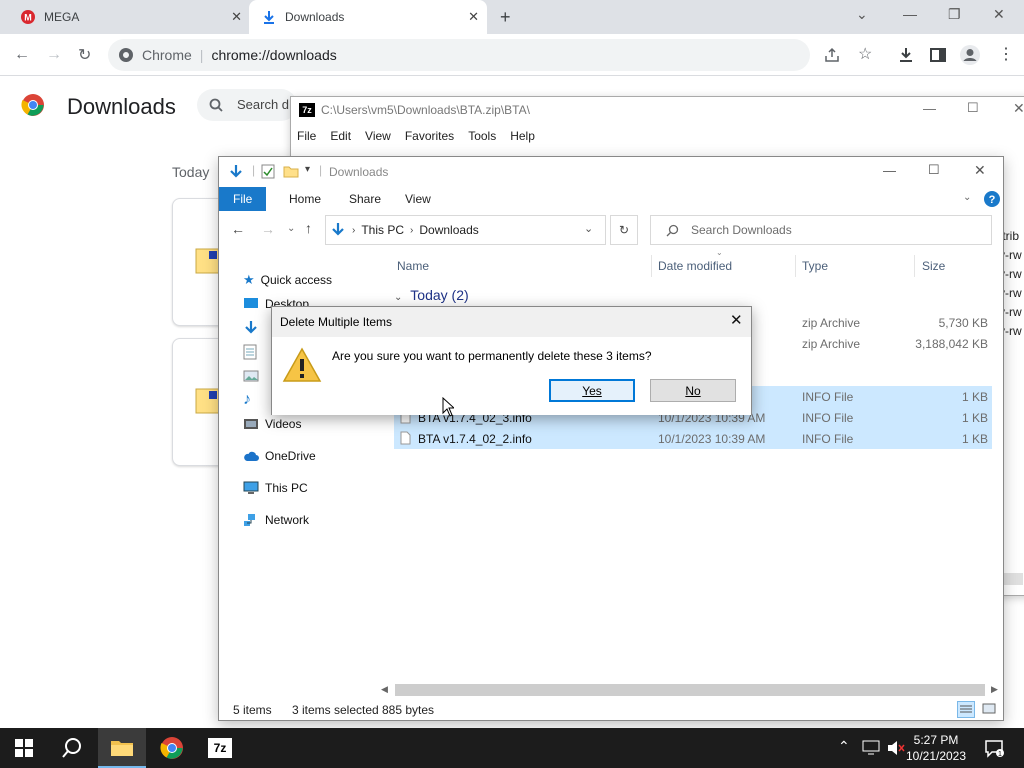  Describe the element at coordinates (251, 456) in the screenshot. I see `cloud-icon` at that location.